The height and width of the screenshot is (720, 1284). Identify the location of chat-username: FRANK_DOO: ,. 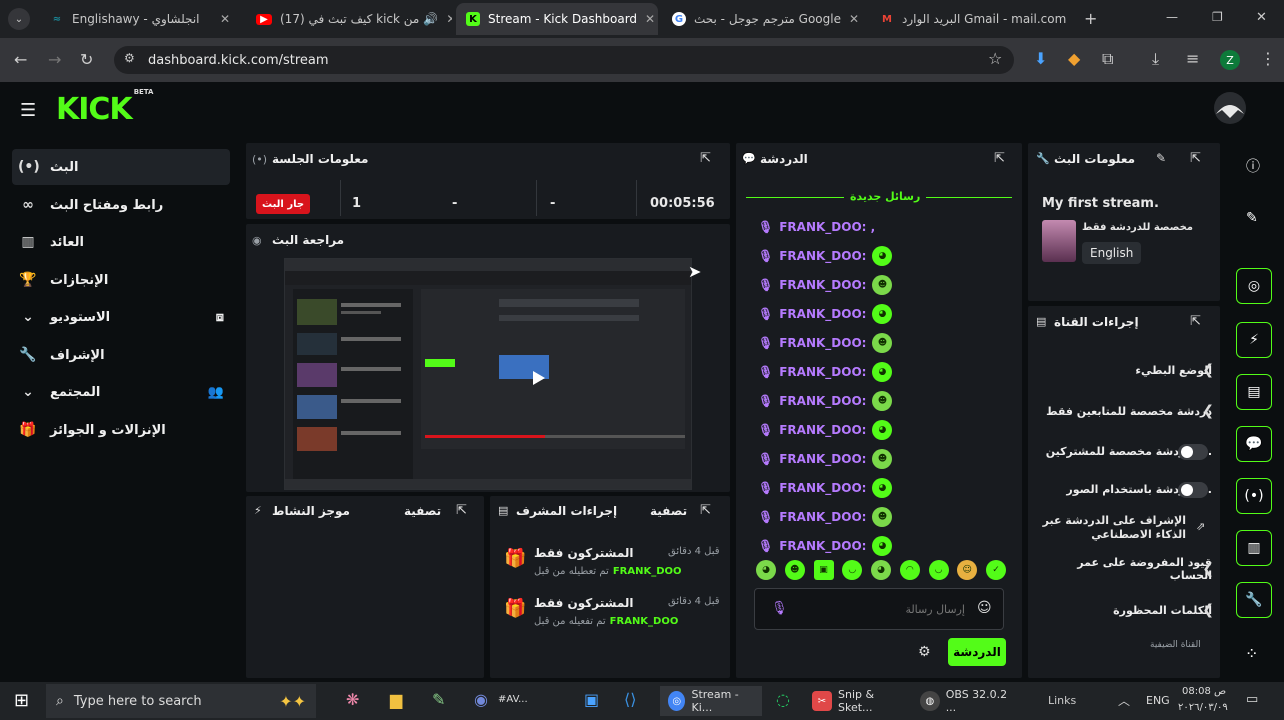
(827, 227).